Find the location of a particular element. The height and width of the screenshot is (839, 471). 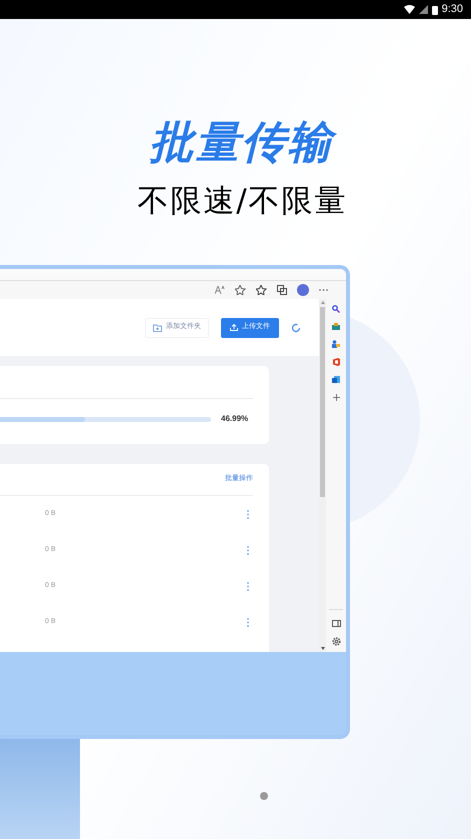

progress-percent: 46.99% is located at coordinates (234, 419).